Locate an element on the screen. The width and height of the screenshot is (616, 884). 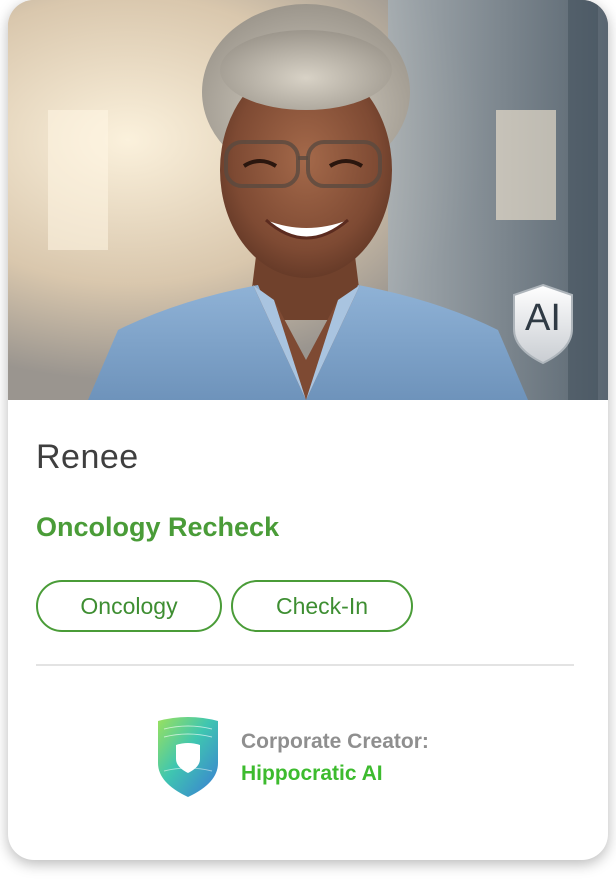
hippocratic-logo-icon is located at coordinates (188, 757).